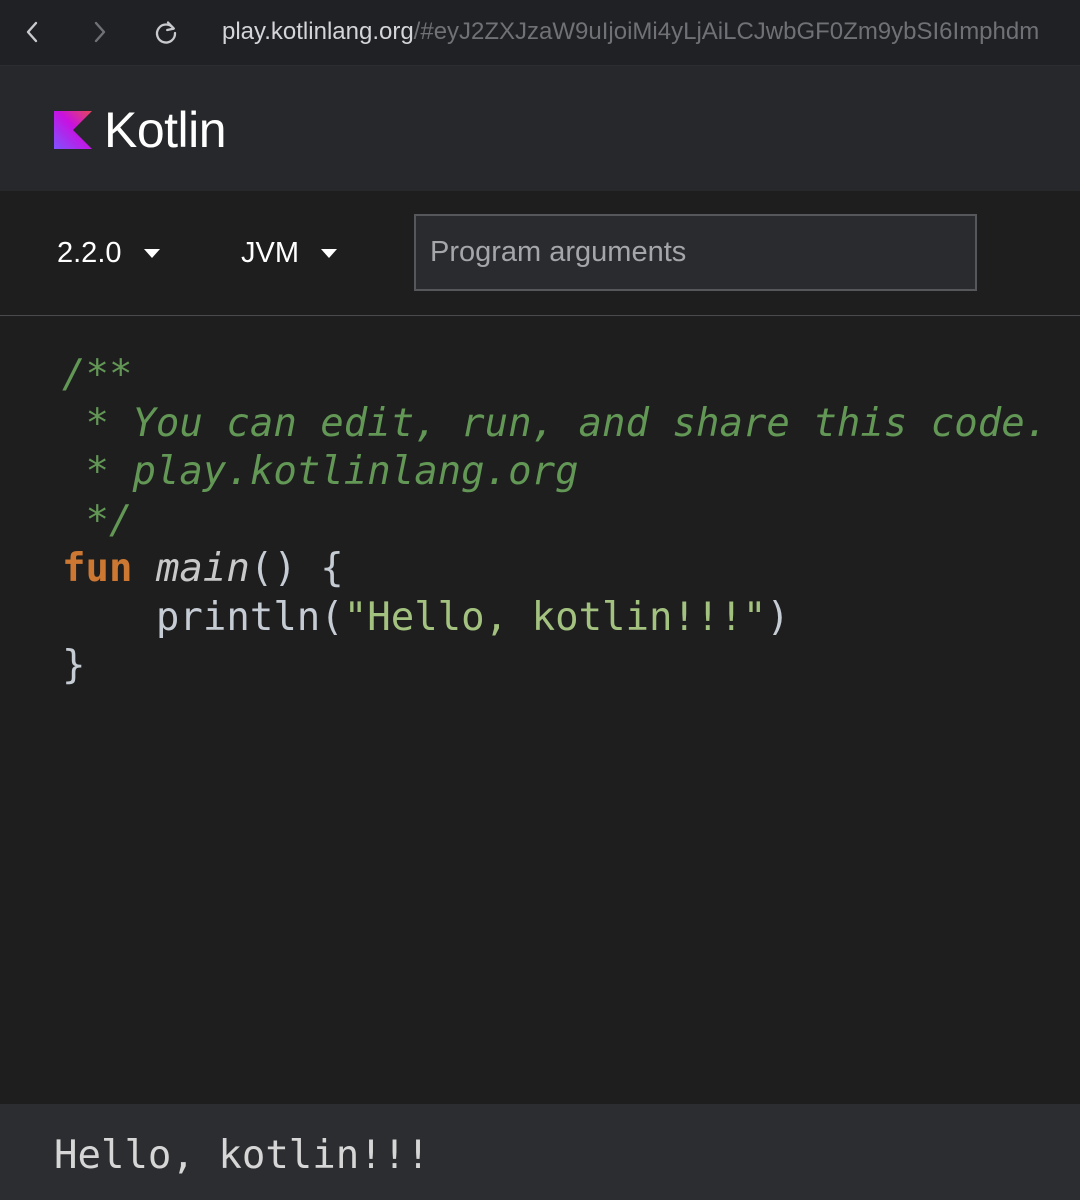 Image resolution: width=1080 pixels, height=1200 pixels. I want to click on kotlin-logo: Kotlin, so click(140, 130).